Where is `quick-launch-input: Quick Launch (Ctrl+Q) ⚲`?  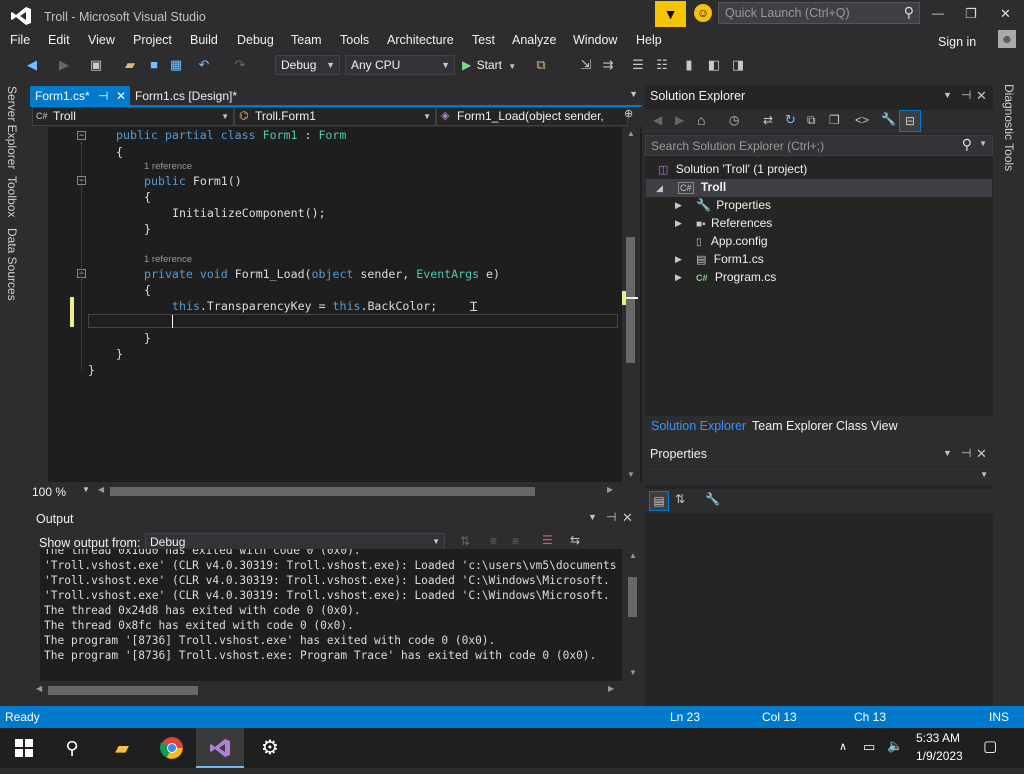 quick-launch-input: Quick Launch (Ctrl+Q) ⚲ is located at coordinates (819, 13).